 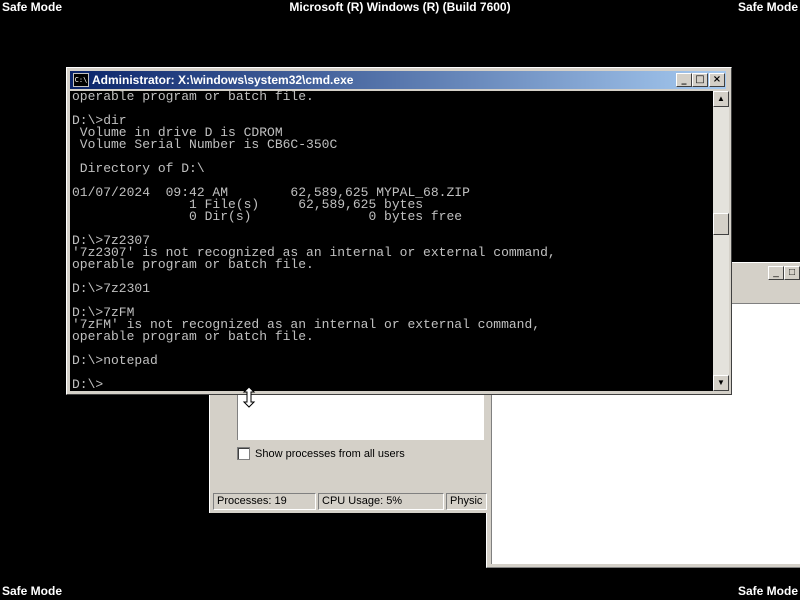 I want to click on status-processes: Processes: 19, so click(x=264, y=501).